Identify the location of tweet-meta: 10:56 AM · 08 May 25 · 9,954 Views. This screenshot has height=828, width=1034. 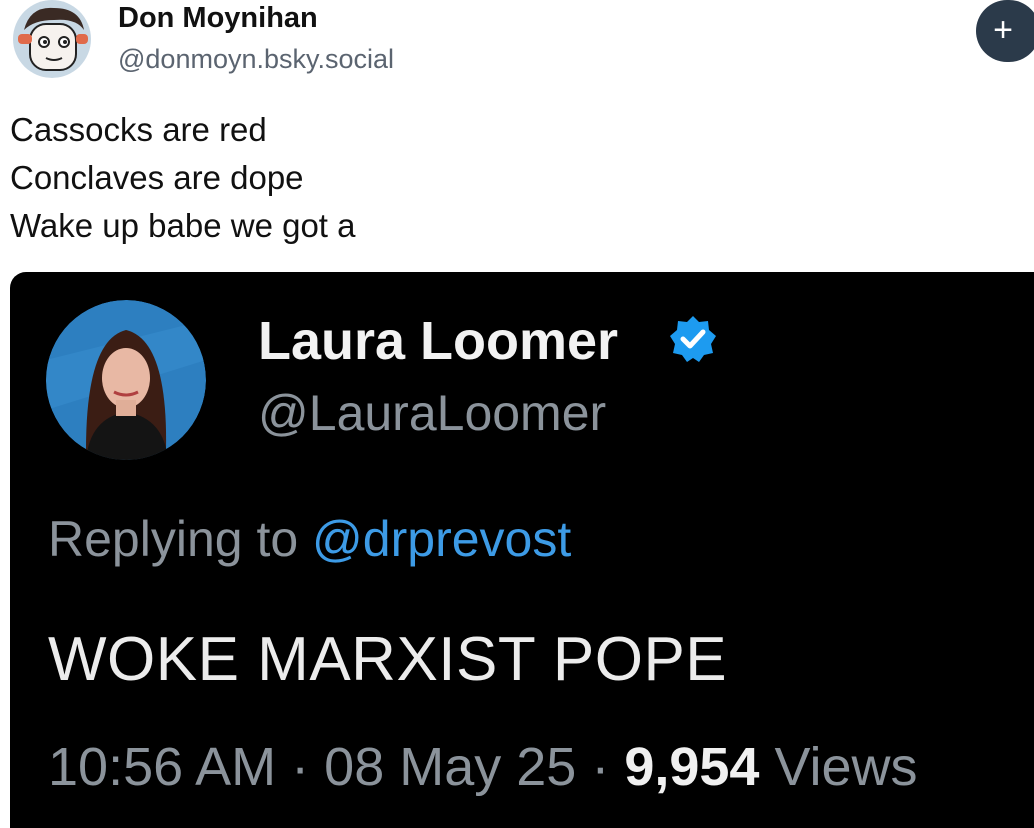
(483, 767).